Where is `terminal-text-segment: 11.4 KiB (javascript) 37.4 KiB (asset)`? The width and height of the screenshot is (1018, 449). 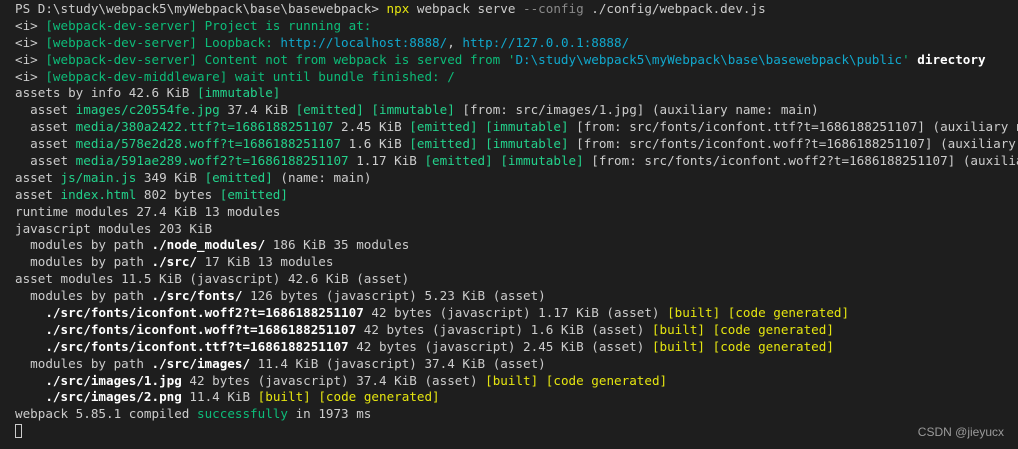 terminal-text-segment: 11.4 KiB (javascript) 37.4 KiB (asset) is located at coordinates (398, 363).